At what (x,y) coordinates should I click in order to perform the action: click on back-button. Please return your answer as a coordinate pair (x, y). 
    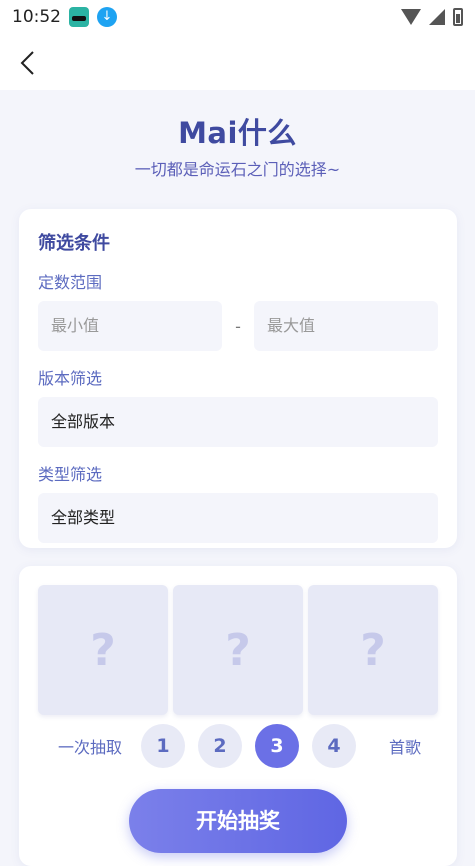
    Looking at the image, I should click on (29, 63).